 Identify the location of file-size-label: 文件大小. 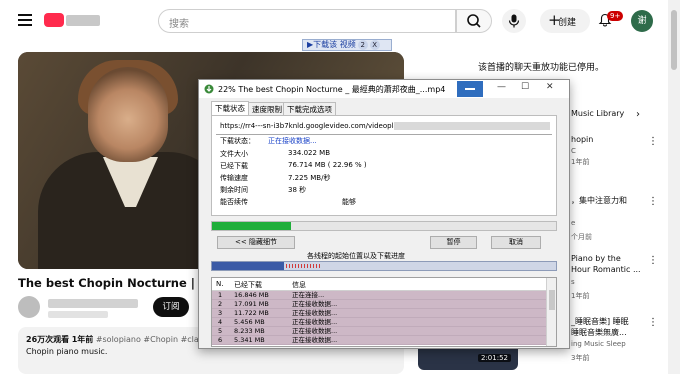
(234, 154).